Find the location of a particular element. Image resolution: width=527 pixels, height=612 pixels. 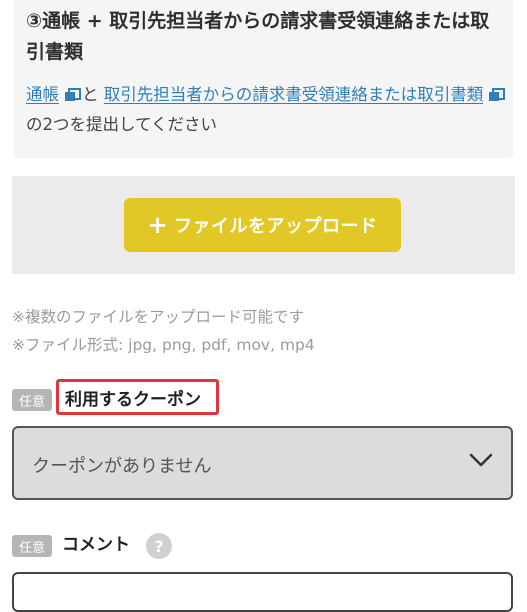

coupon-optional-badge: 任意 is located at coordinates (32, 400).